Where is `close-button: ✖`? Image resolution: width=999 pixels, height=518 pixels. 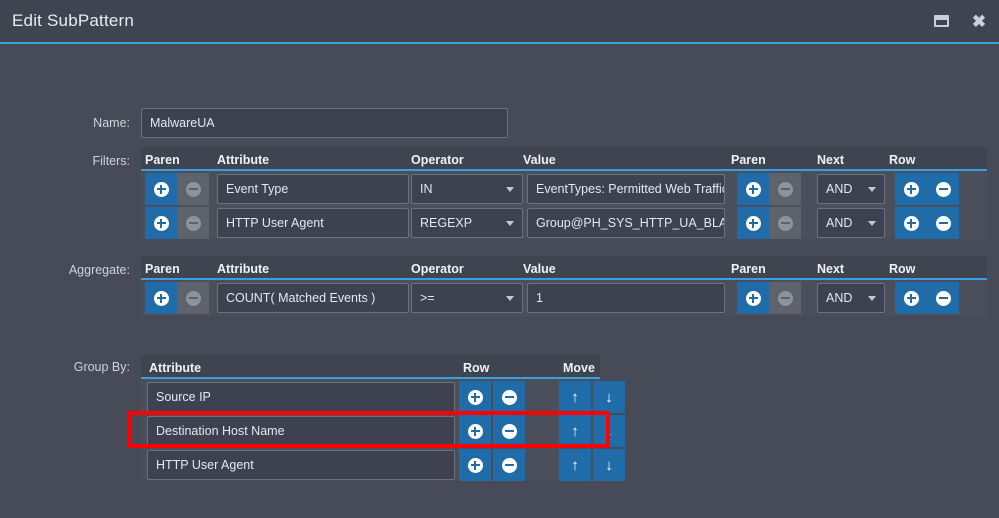
close-button: ✖ is located at coordinates (979, 21).